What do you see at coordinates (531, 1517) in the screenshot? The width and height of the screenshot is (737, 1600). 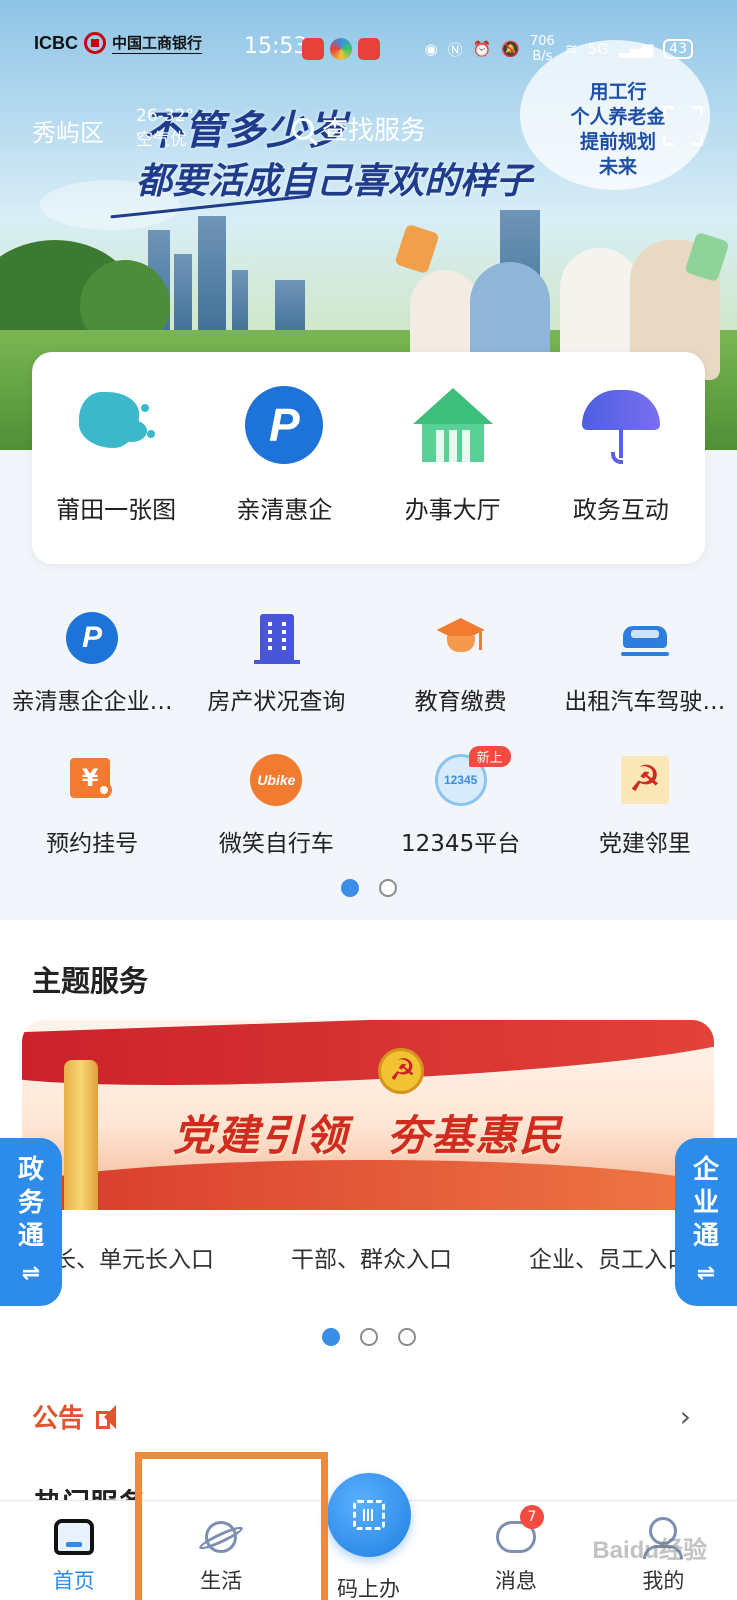 I see `message-count-badge: 7` at bounding box center [531, 1517].